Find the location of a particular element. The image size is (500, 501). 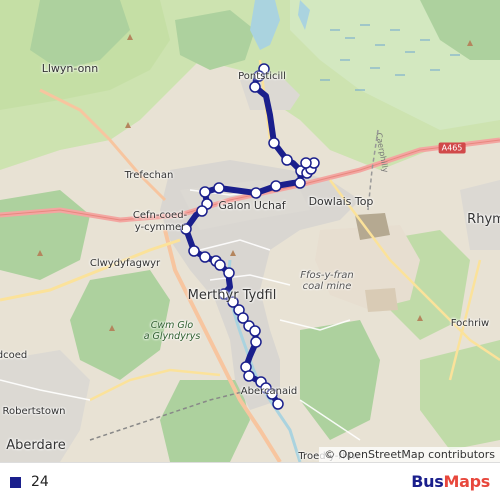

legend-bar: 24 BusMaps is located at coordinates (250, 481).